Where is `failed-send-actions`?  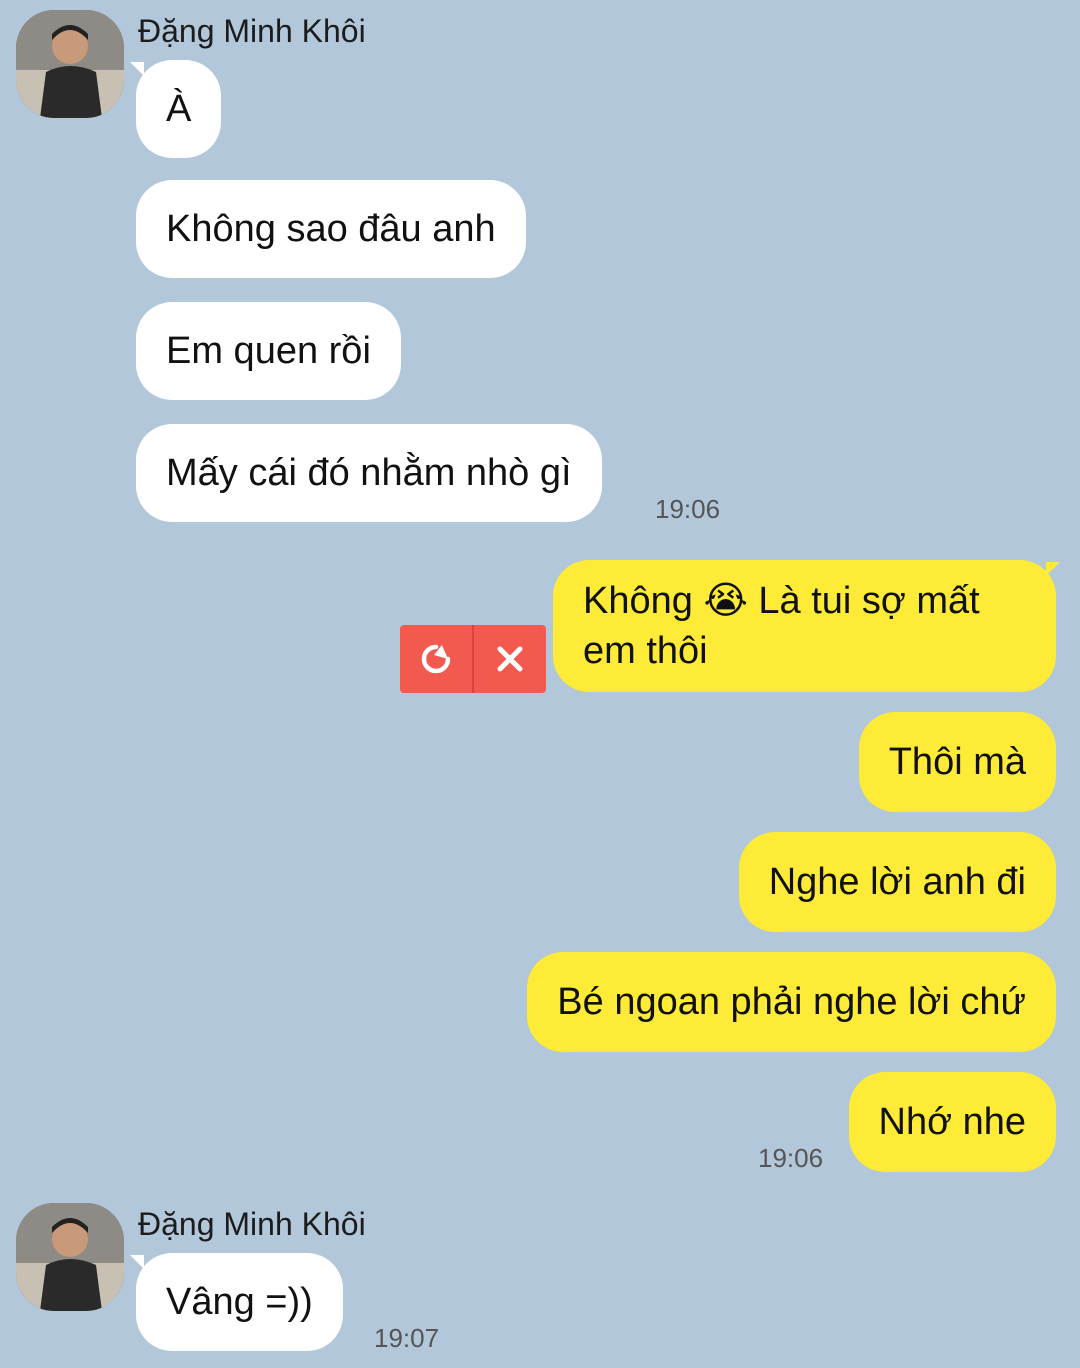 failed-send-actions is located at coordinates (473, 659).